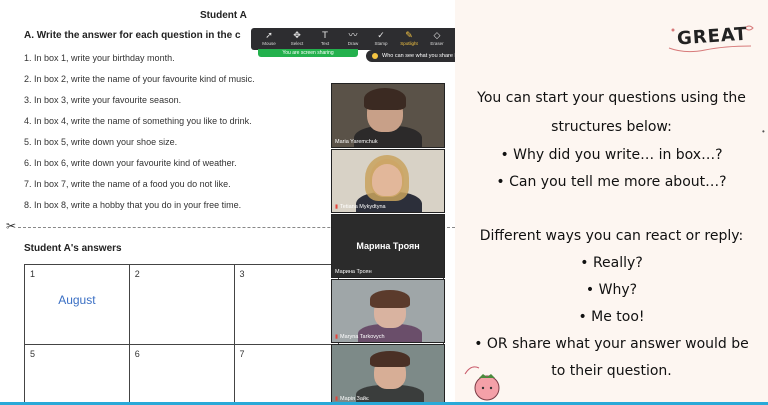 The height and width of the screenshot is (405, 768). What do you see at coordinates (181, 374) in the screenshot?
I see `answer-box-6: 6` at bounding box center [181, 374].